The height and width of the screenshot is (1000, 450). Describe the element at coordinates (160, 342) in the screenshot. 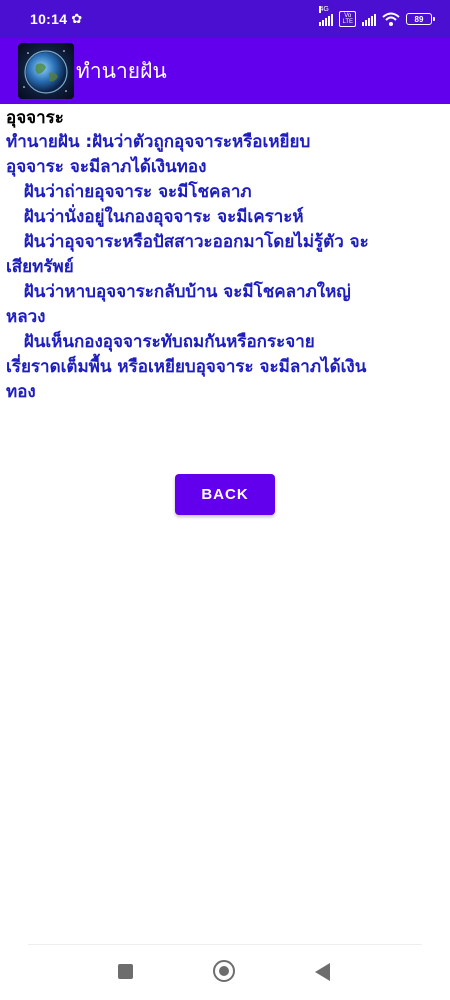

I see `description-line: ฝันเห็นกองอุจจาระทับถมกันหรือกระจาย` at that location.